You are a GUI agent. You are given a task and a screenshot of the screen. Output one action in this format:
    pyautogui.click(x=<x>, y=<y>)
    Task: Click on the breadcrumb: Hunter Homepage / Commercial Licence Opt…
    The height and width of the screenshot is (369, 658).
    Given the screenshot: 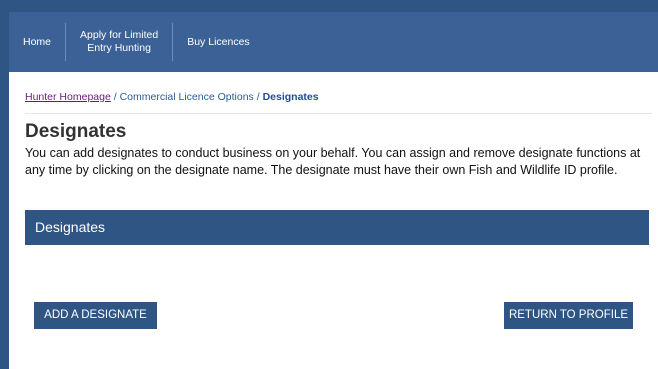 What is the action you would take?
    pyautogui.click(x=172, y=97)
    